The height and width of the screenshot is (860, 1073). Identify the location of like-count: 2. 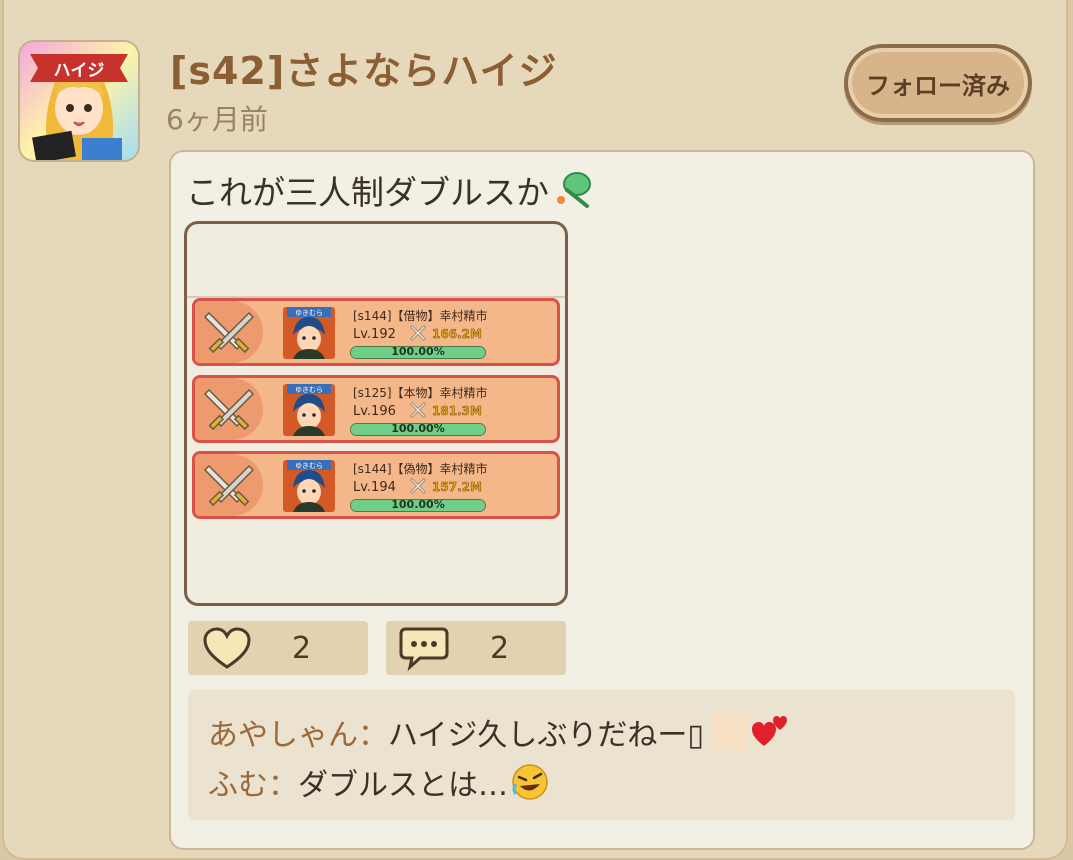
(302, 648).